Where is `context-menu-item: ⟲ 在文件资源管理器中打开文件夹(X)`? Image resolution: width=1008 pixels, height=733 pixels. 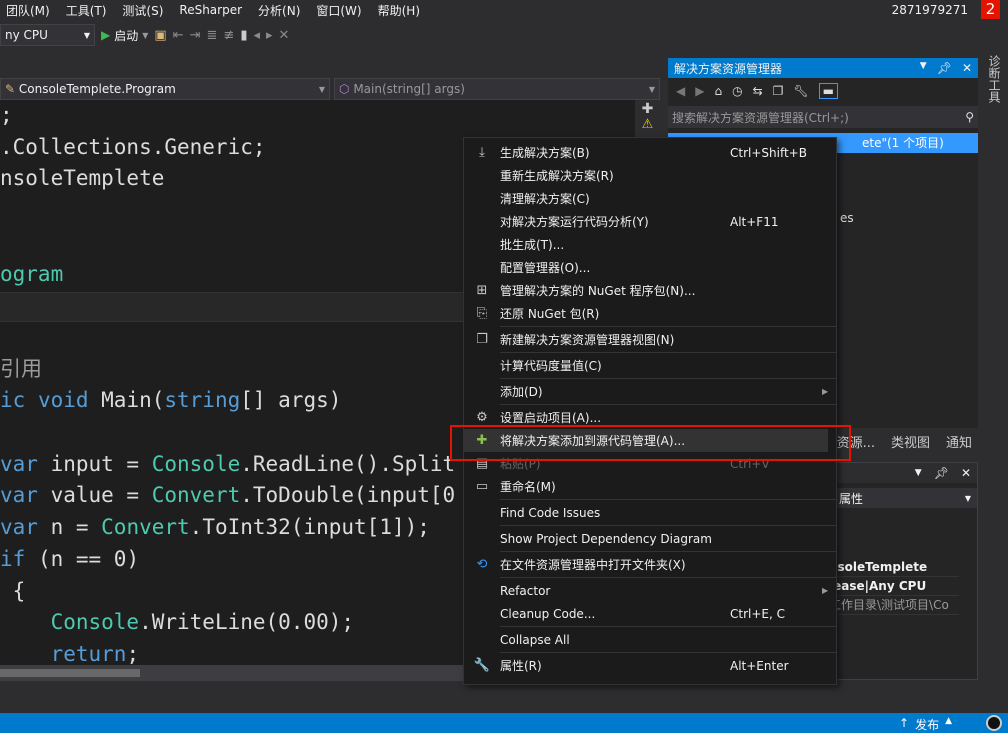
context-menu-item: ⟲ 在文件资源管理器中打开文件夹(X) is located at coordinates (650, 564).